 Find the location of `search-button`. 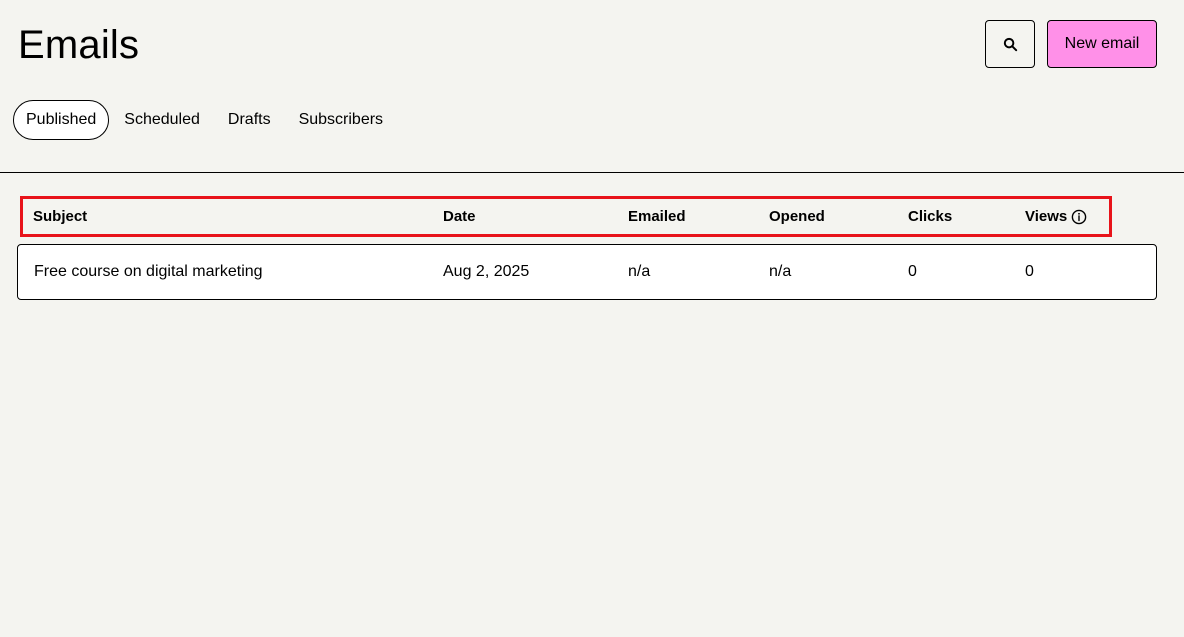

search-button is located at coordinates (1010, 44).